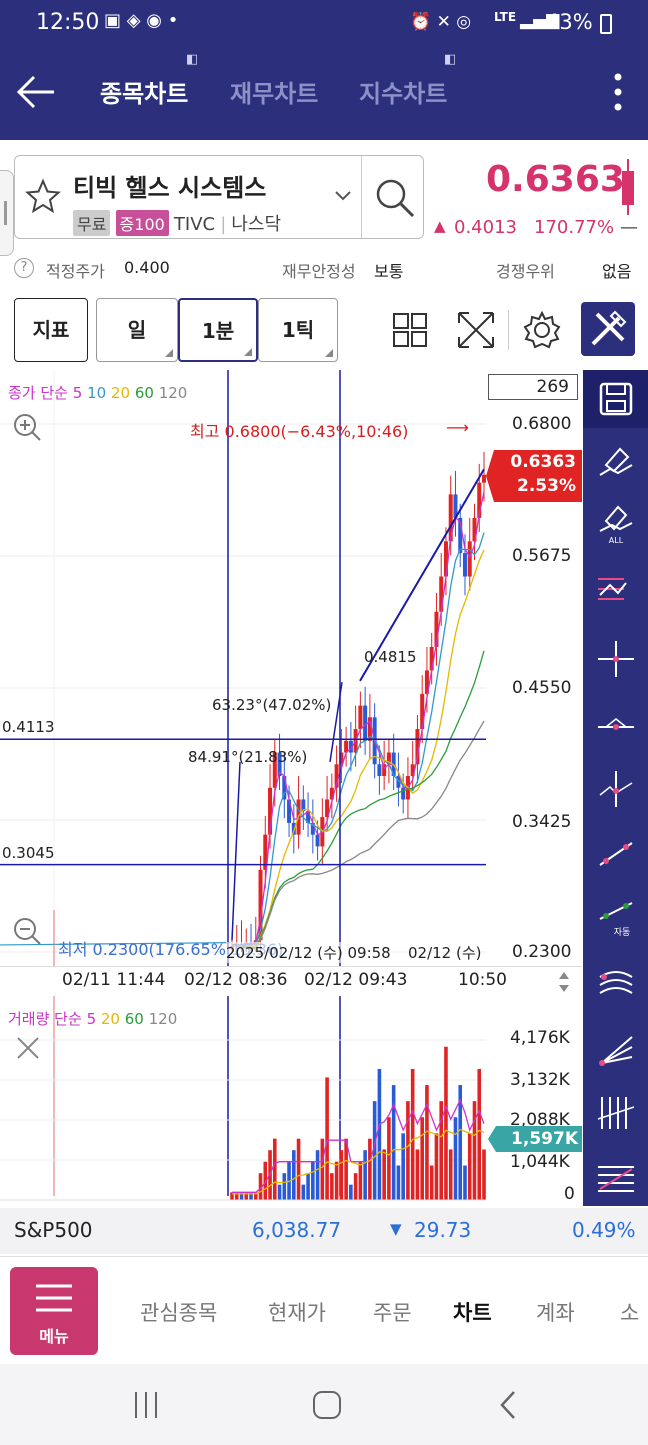 This screenshot has width=648, height=1445. I want to click on horizontal-line-button, so click(615, 725).